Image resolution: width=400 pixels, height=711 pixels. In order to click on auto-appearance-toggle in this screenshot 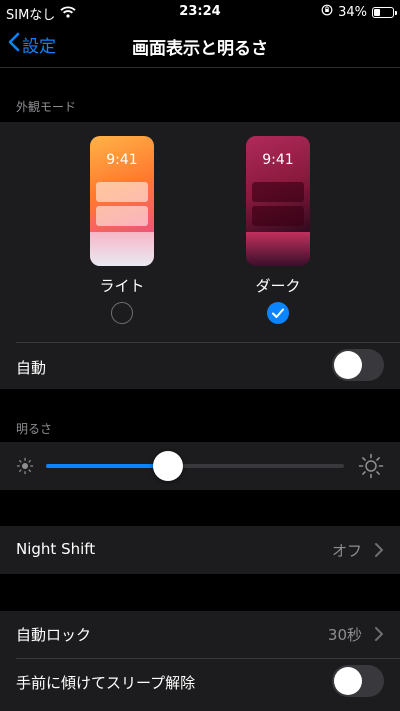, I will do `click(358, 365)`.